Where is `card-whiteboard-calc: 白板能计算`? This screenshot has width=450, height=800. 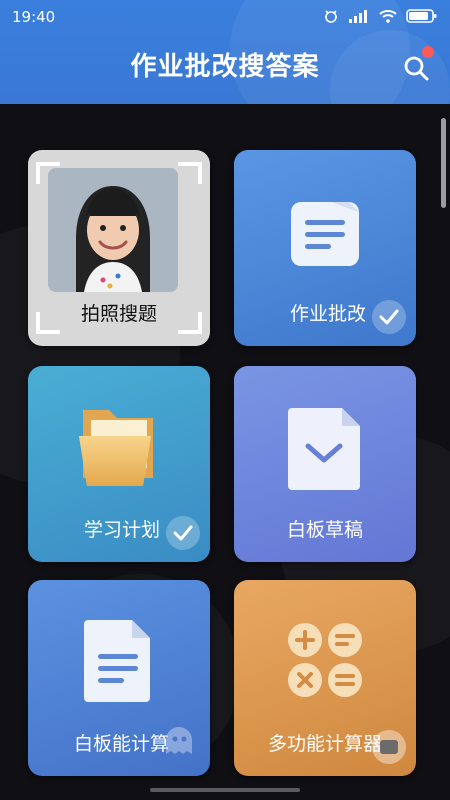
card-whiteboard-calc: 白板能计算 is located at coordinates (119, 678).